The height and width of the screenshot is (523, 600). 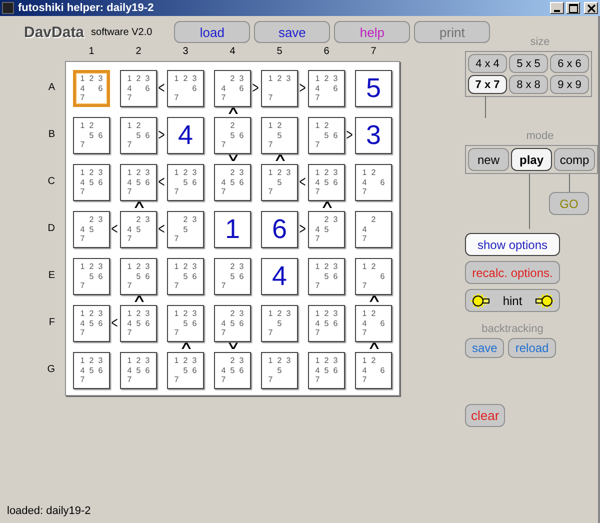 I want to click on maximize-button, so click(x=573, y=8).